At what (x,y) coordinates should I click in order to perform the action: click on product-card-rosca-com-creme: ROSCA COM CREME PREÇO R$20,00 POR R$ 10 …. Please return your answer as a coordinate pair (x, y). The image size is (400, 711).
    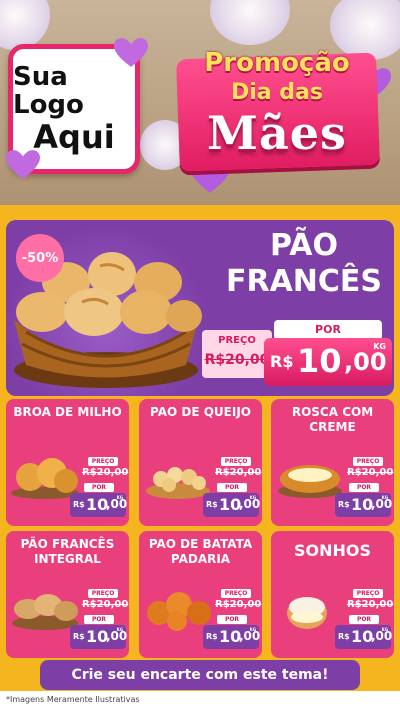
    Looking at the image, I should click on (332, 462).